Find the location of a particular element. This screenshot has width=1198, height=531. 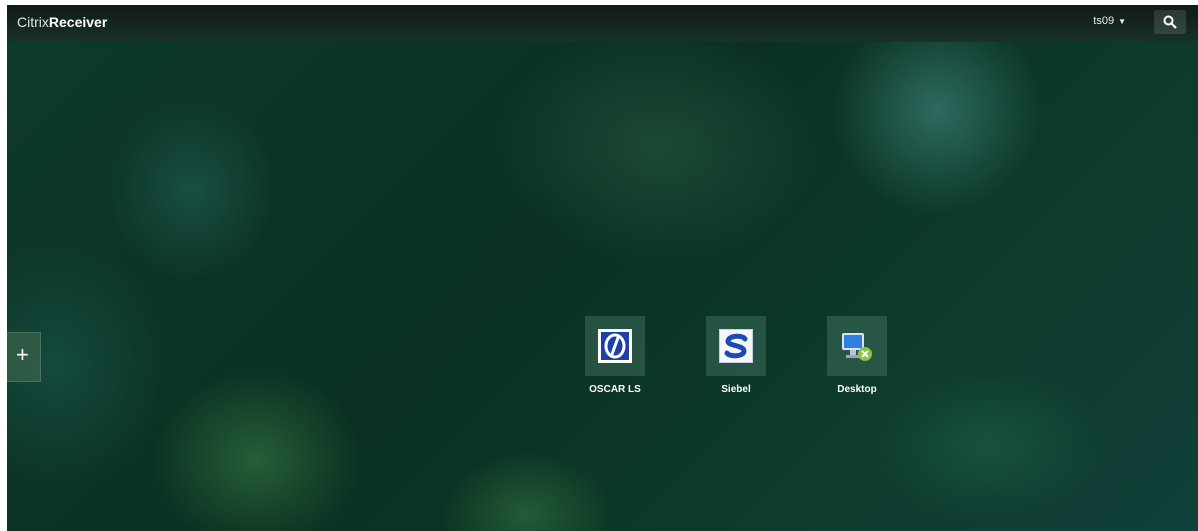

siebel-icon is located at coordinates (736, 346).